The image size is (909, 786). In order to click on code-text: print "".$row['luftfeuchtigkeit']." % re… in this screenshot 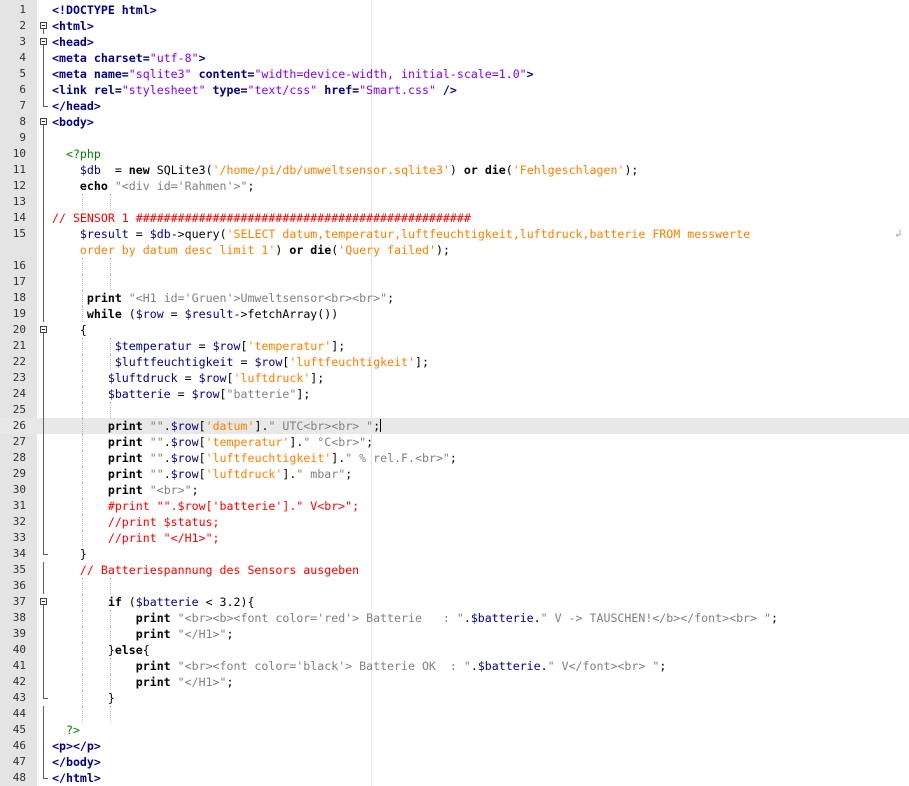, I will do `click(254, 458)`.